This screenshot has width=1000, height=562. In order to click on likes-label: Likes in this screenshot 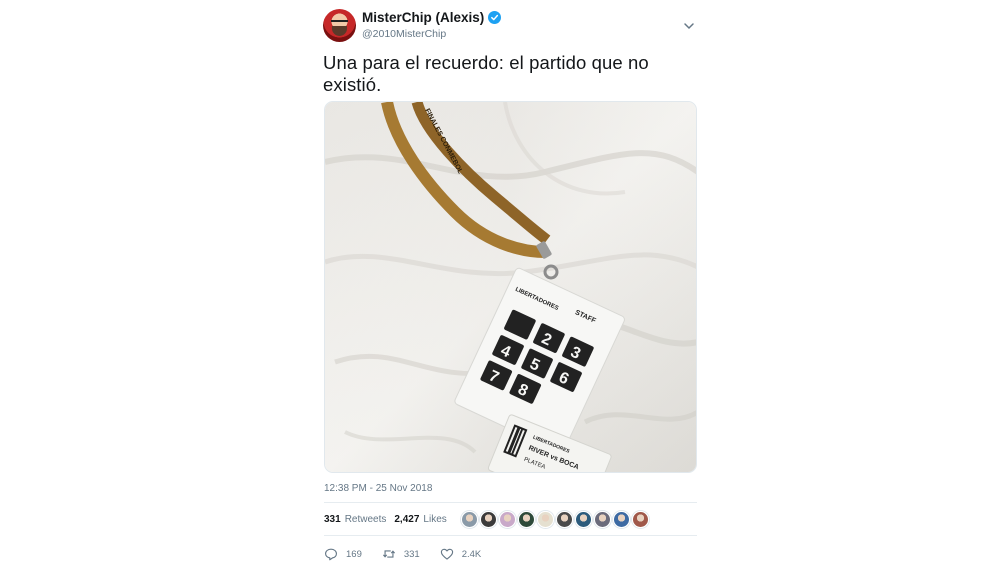, I will do `click(435, 519)`.